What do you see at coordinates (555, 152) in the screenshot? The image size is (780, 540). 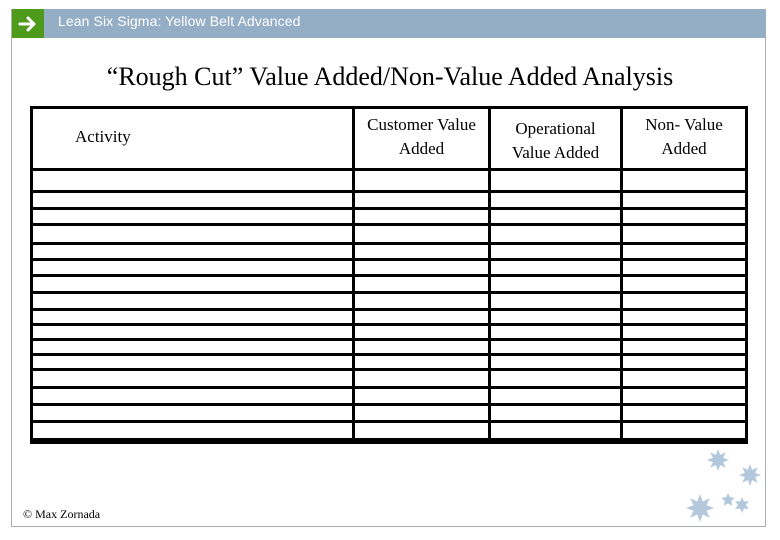 I see `column-header-label-line2: Value Added` at bounding box center [555, 152].